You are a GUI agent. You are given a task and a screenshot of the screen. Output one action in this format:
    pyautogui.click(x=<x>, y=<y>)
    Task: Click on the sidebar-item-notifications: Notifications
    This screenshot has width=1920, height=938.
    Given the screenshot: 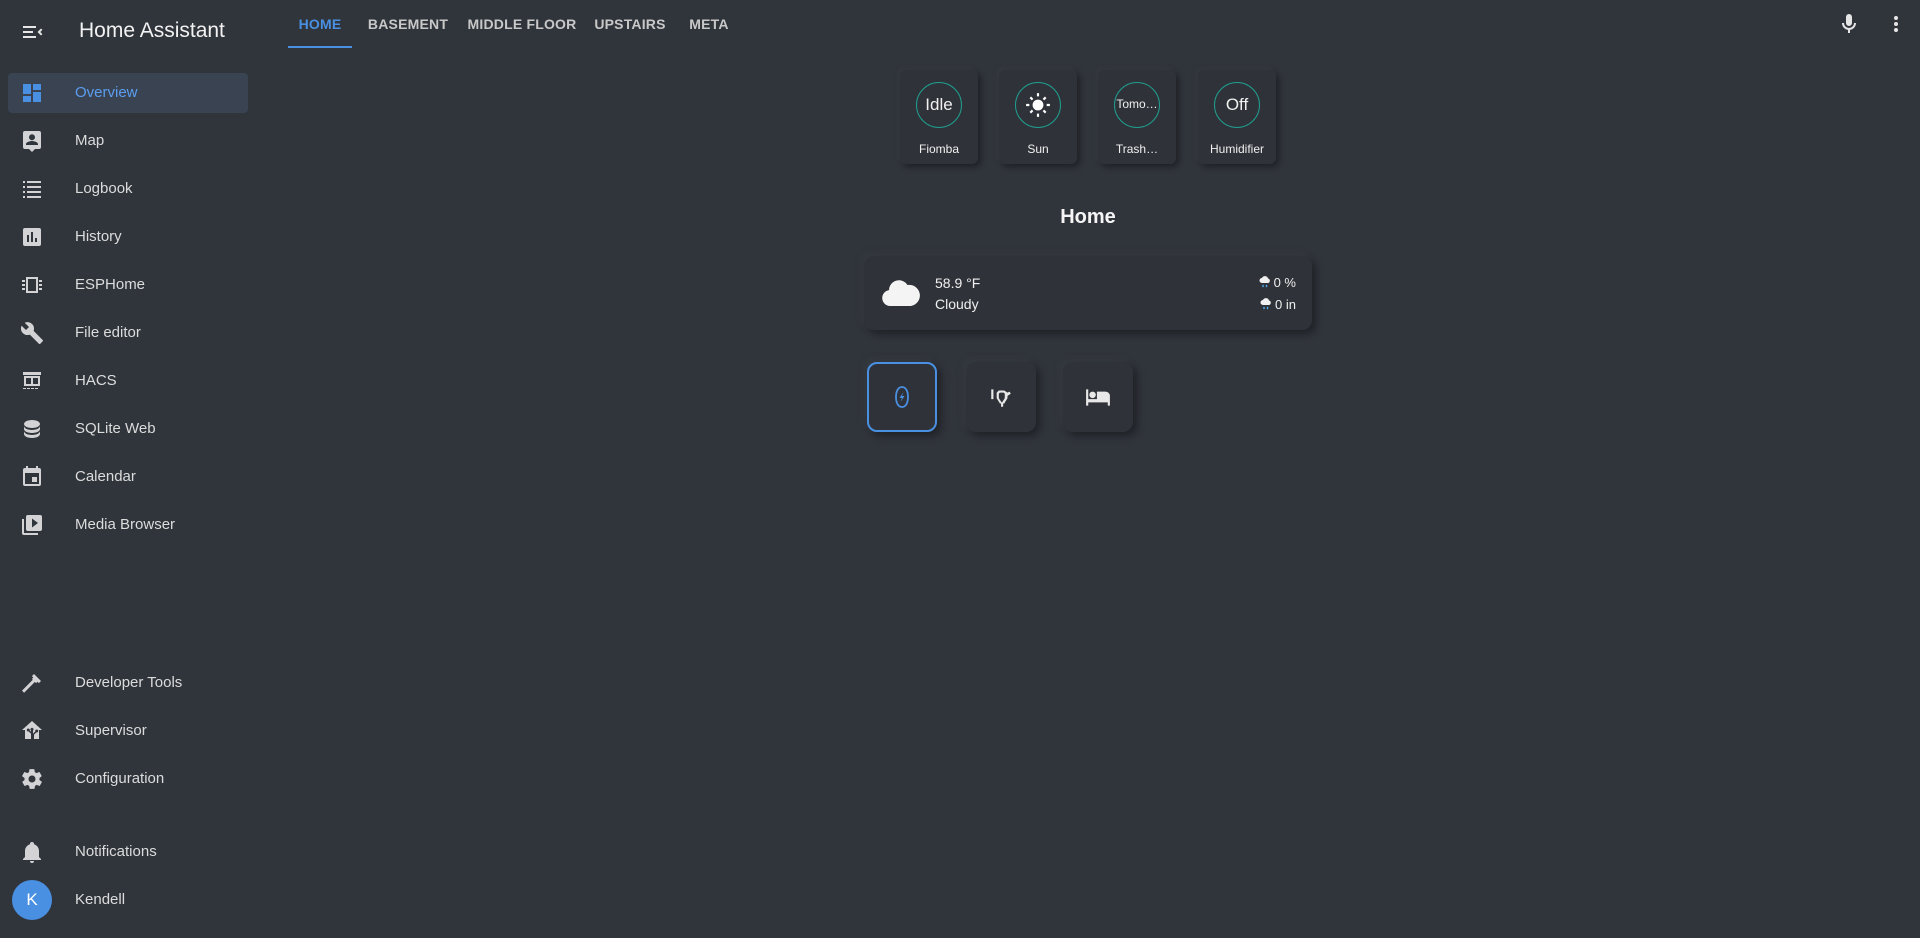 What is the action you would take?
    pyautogui.click(x=128, y=852)
    